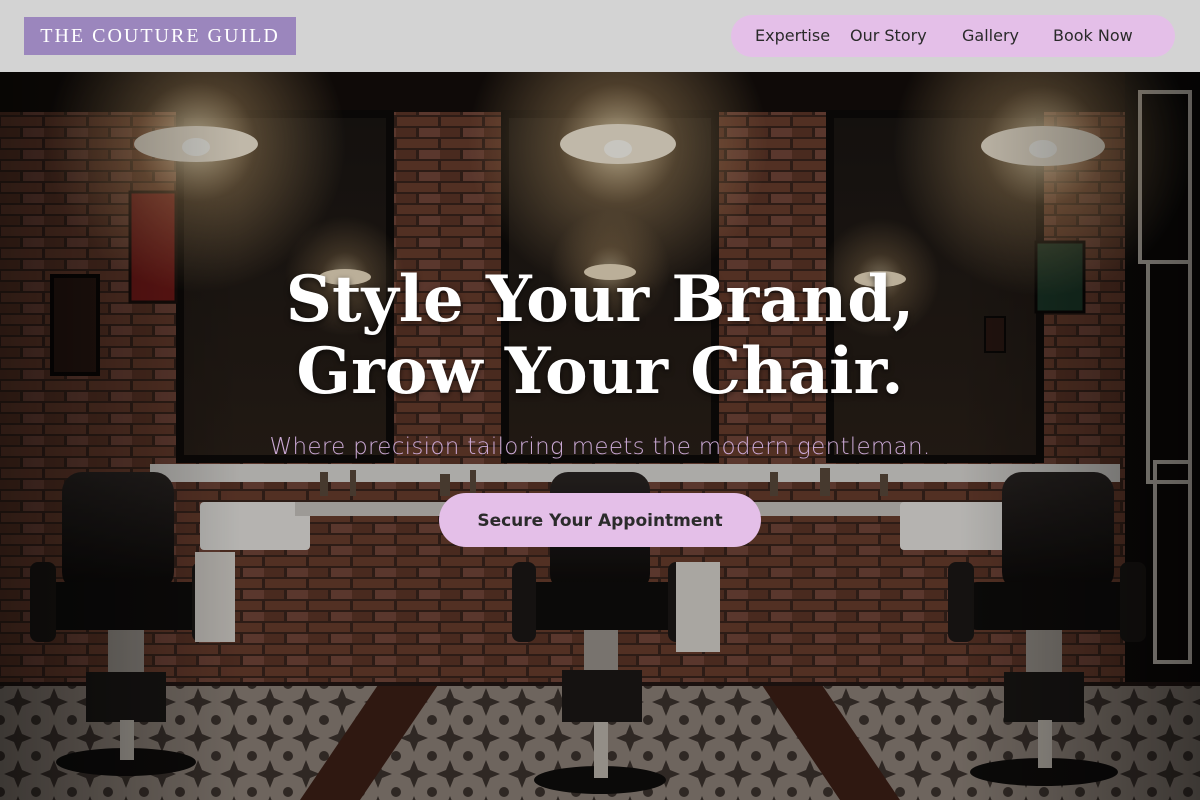 This screenshot has height=800, width=1200. Describe the element at coordinates (792, 36) in the screenshot. I see `nav-expertise: Expertise` at that location.